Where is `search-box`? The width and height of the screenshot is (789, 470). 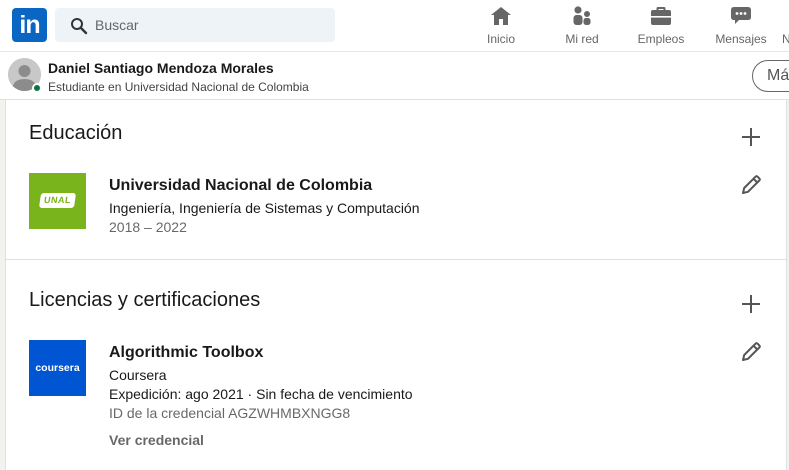 search-box is located at coordinates (195, 25).